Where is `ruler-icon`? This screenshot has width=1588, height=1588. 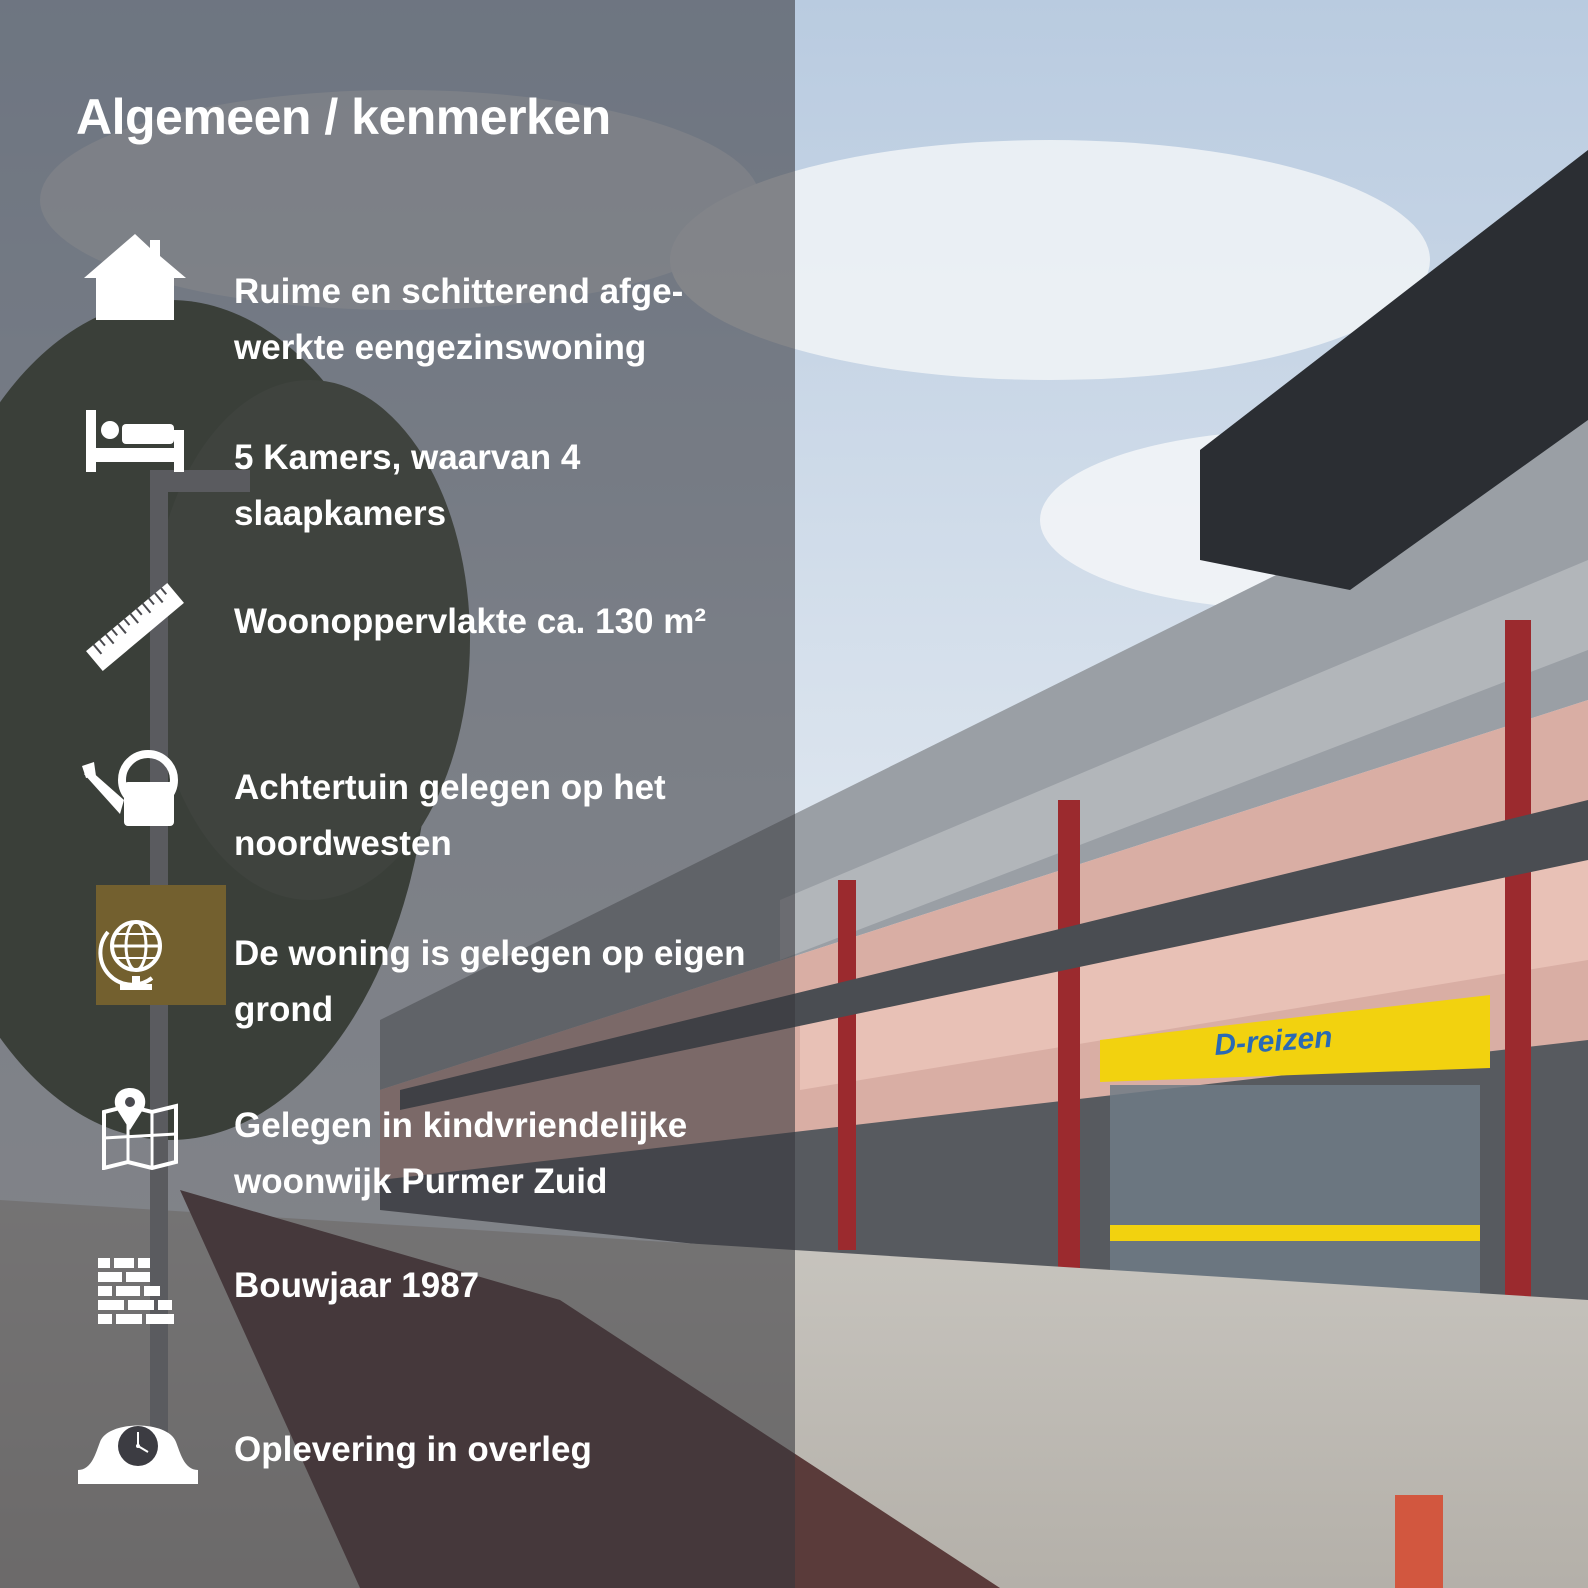
ruler-icon is located at coordinates (135, 627).